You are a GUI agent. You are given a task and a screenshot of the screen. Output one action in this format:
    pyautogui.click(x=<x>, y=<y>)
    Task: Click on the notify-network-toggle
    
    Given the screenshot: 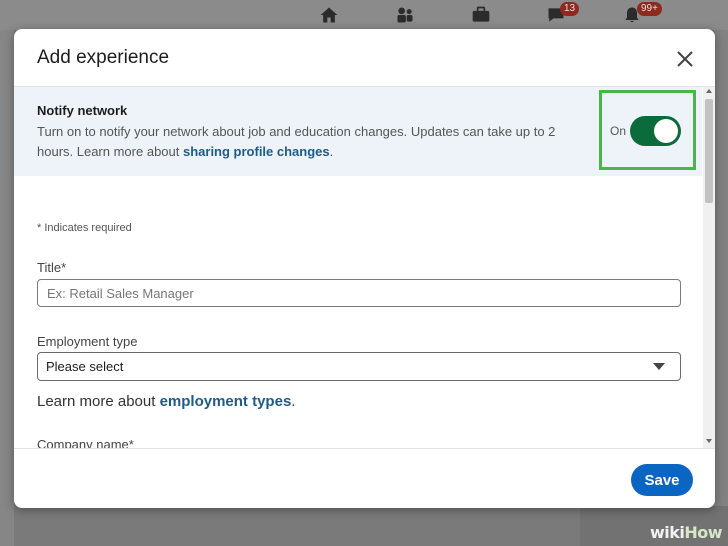 What is the action you would take?
    pyautogui.click(x=655, y=131)
    